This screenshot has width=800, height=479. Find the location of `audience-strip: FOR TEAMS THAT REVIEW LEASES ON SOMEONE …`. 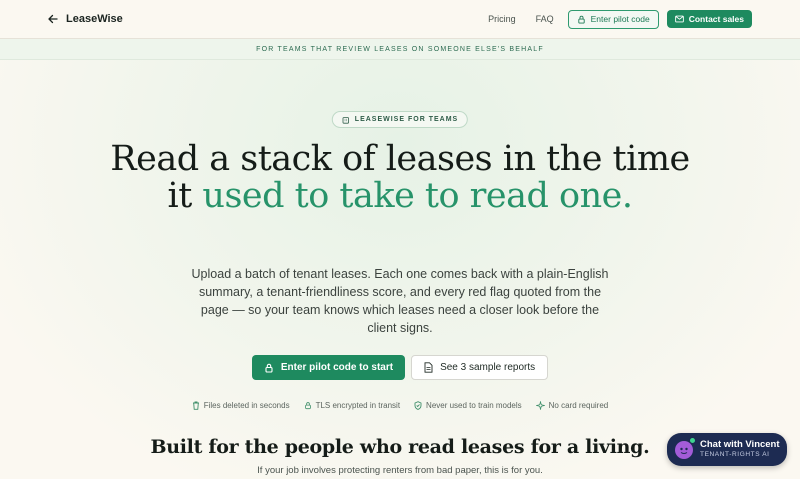

audience-strip: FOR TEAMS THAT REVIEW LEASES ON SOMEONE … is located at coordinates (400, 49).